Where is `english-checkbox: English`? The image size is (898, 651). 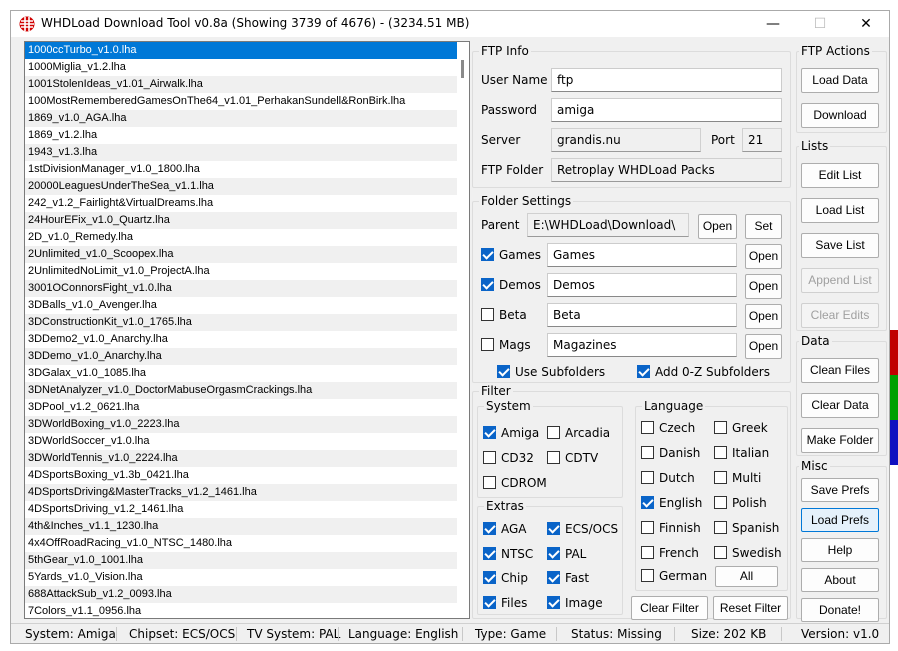 english-checkbox: English is located at coordinates (671, 504).